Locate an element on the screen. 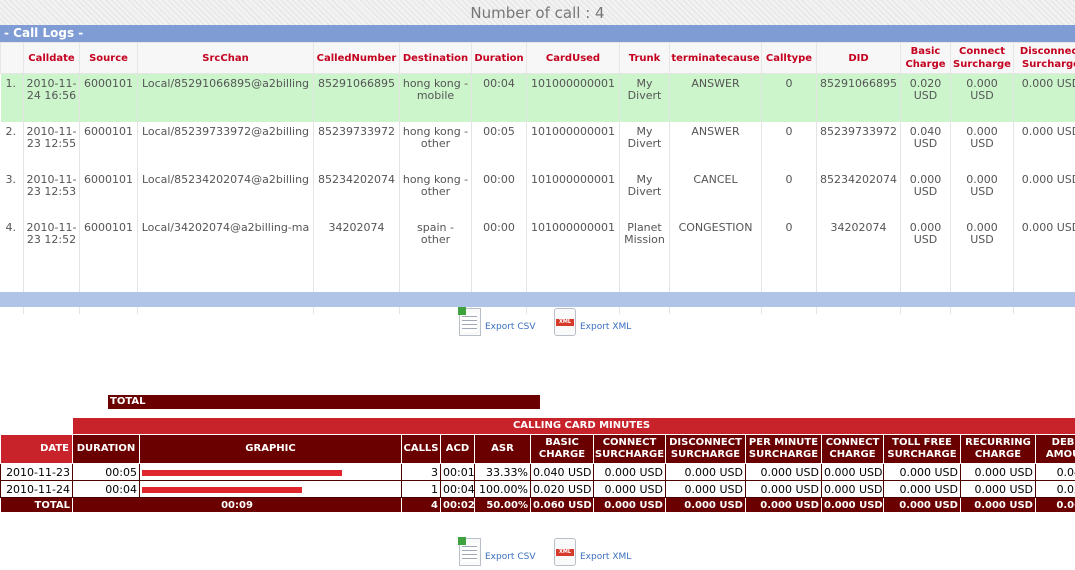 The image size is (1075, 570). minutes-title-row: CALLING CARD MINUTES is located at coordinates (537, 426).